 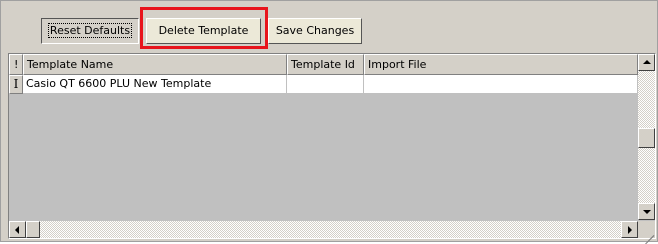 I want to click on text-cursor-icon: I, so click(x=16, y=84).